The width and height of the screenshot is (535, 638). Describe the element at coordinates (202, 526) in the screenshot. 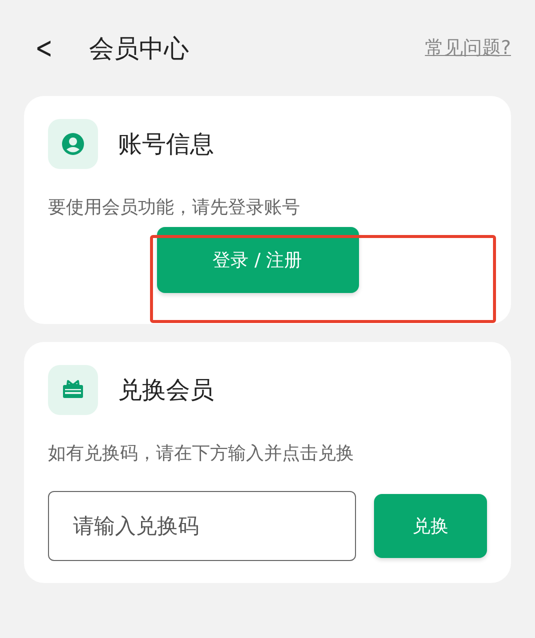

I see `redeem-code-field: 请输入兑换码` at that location.